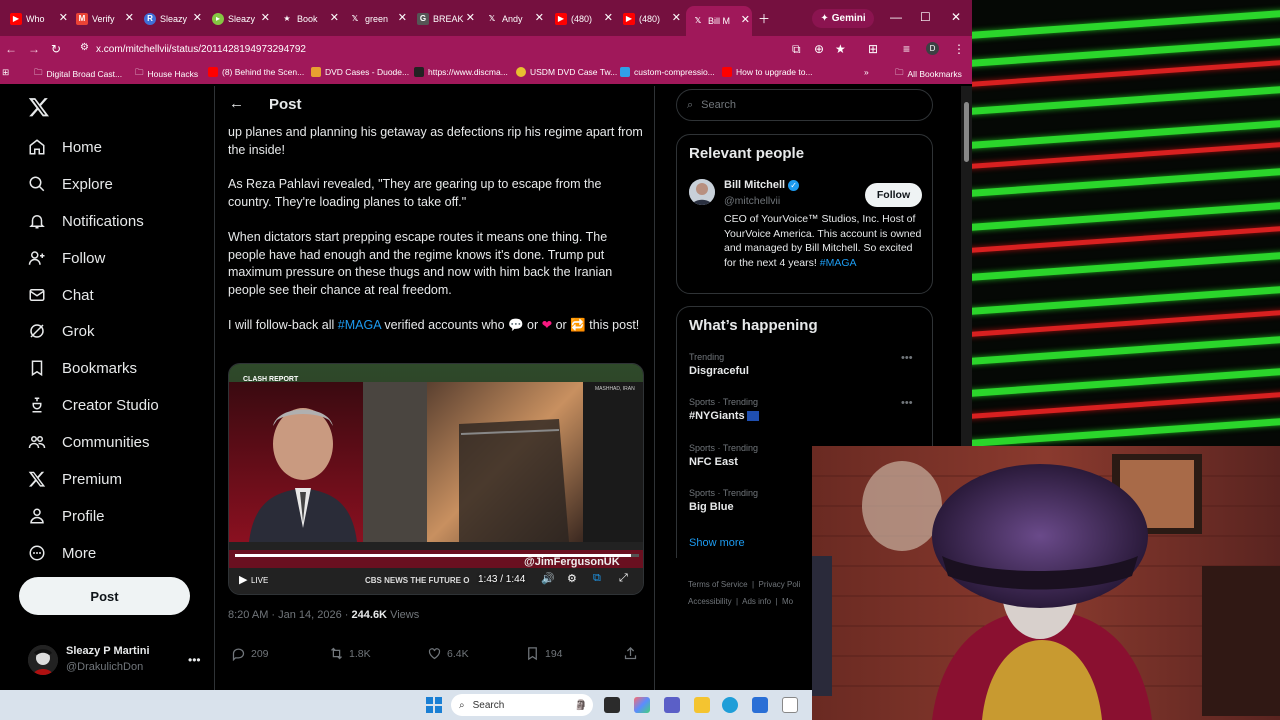 This screenshot has height=720, width=1280. I want to click on browser-tab: G BREAK ✕, so click(444, 19).